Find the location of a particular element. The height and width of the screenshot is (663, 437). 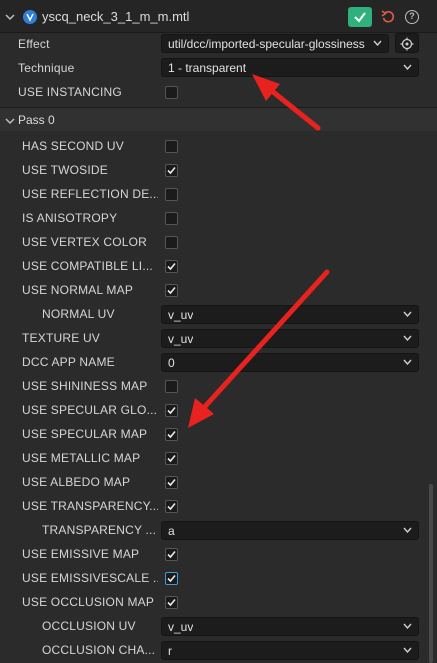

occlusion-cha-value: r is located at coordinates (170, 651).